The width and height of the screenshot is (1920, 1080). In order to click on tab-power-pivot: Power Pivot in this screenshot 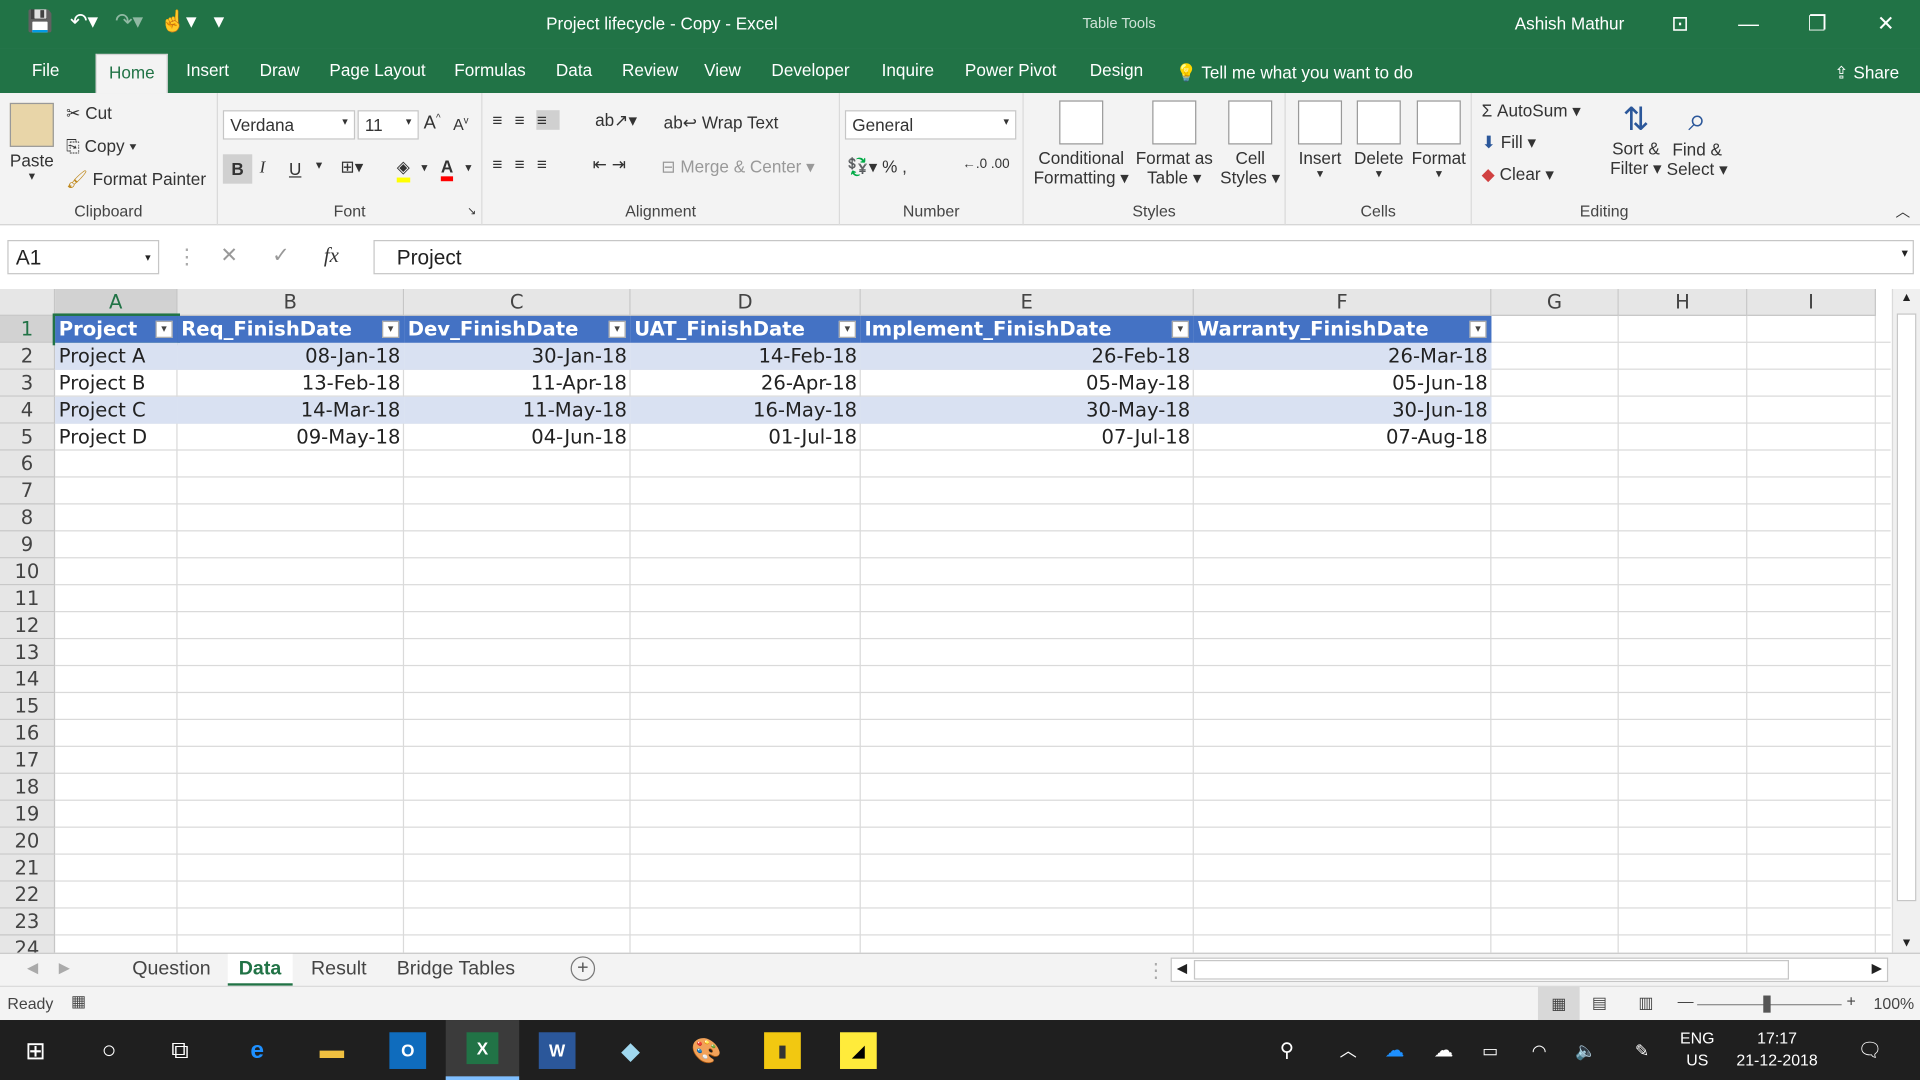, I will do `click(1010, 70)`.